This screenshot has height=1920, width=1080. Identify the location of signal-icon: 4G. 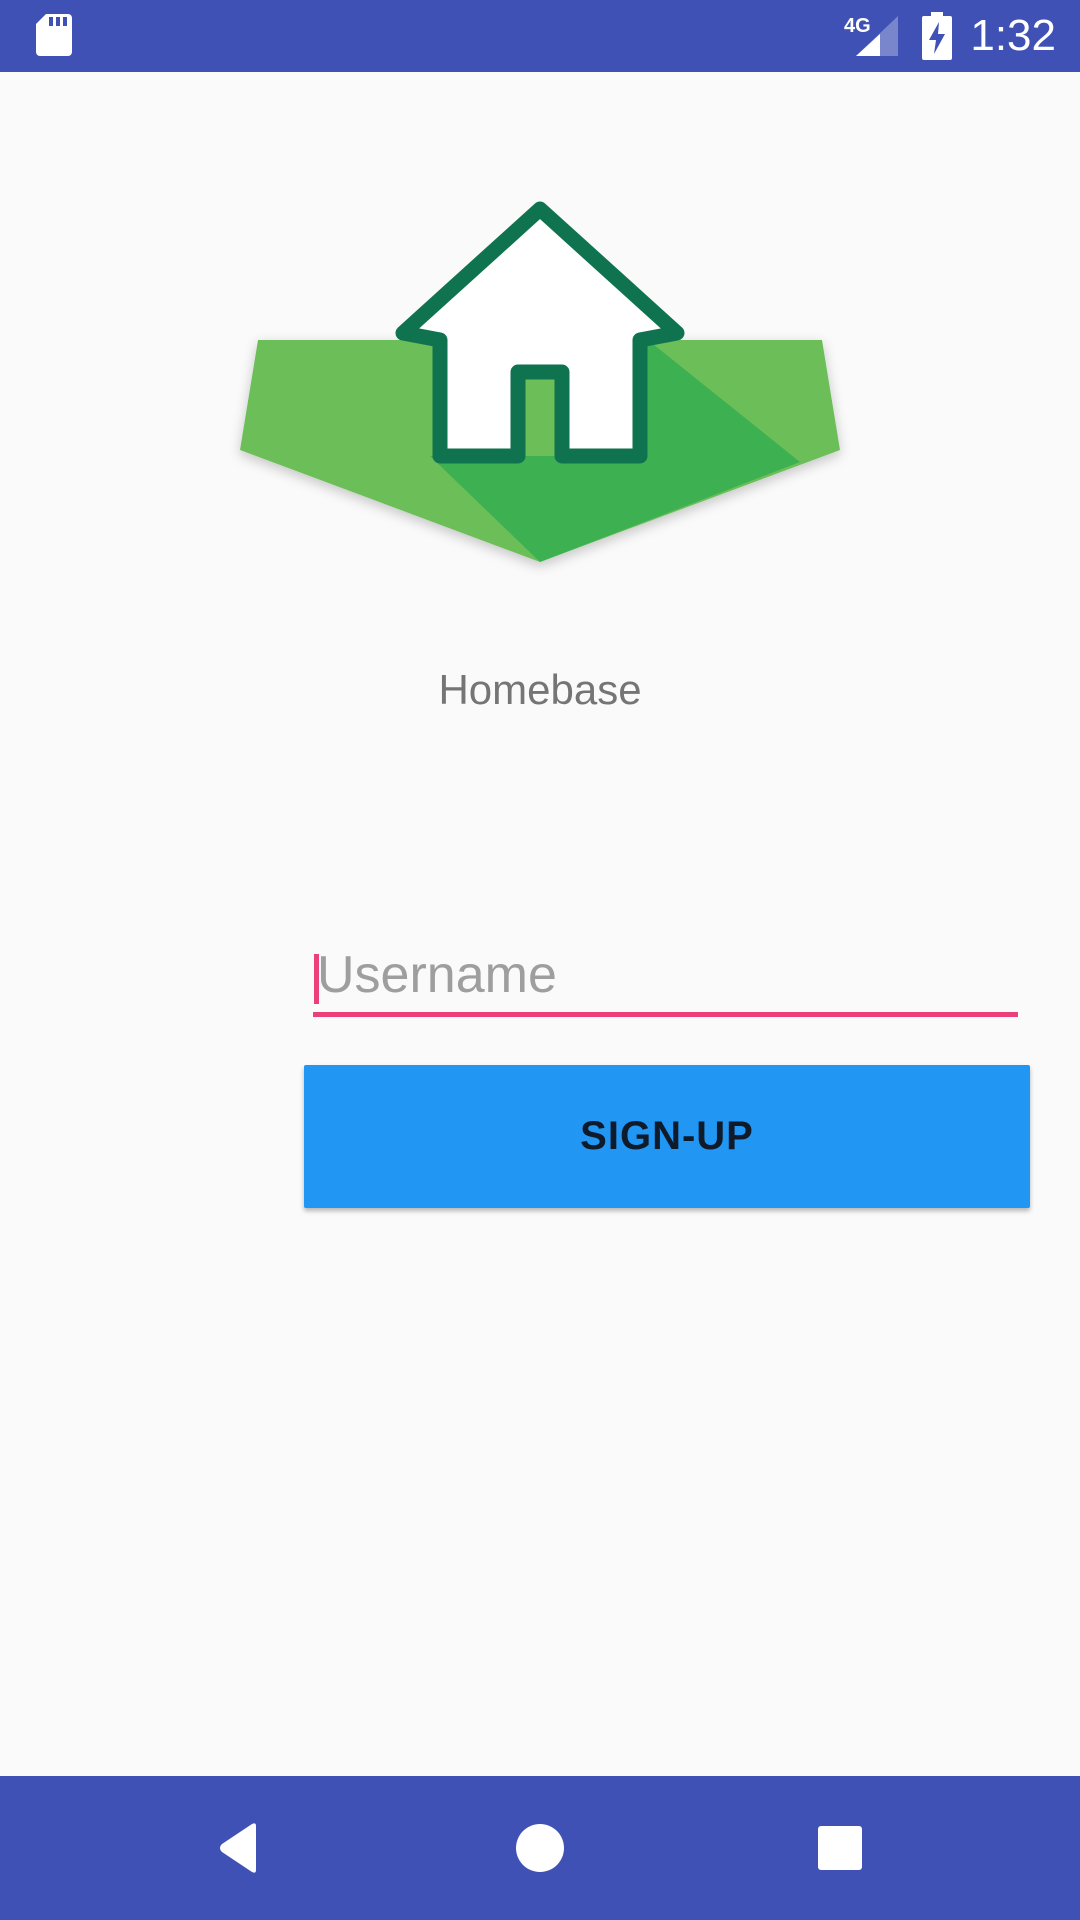
(871, 35).